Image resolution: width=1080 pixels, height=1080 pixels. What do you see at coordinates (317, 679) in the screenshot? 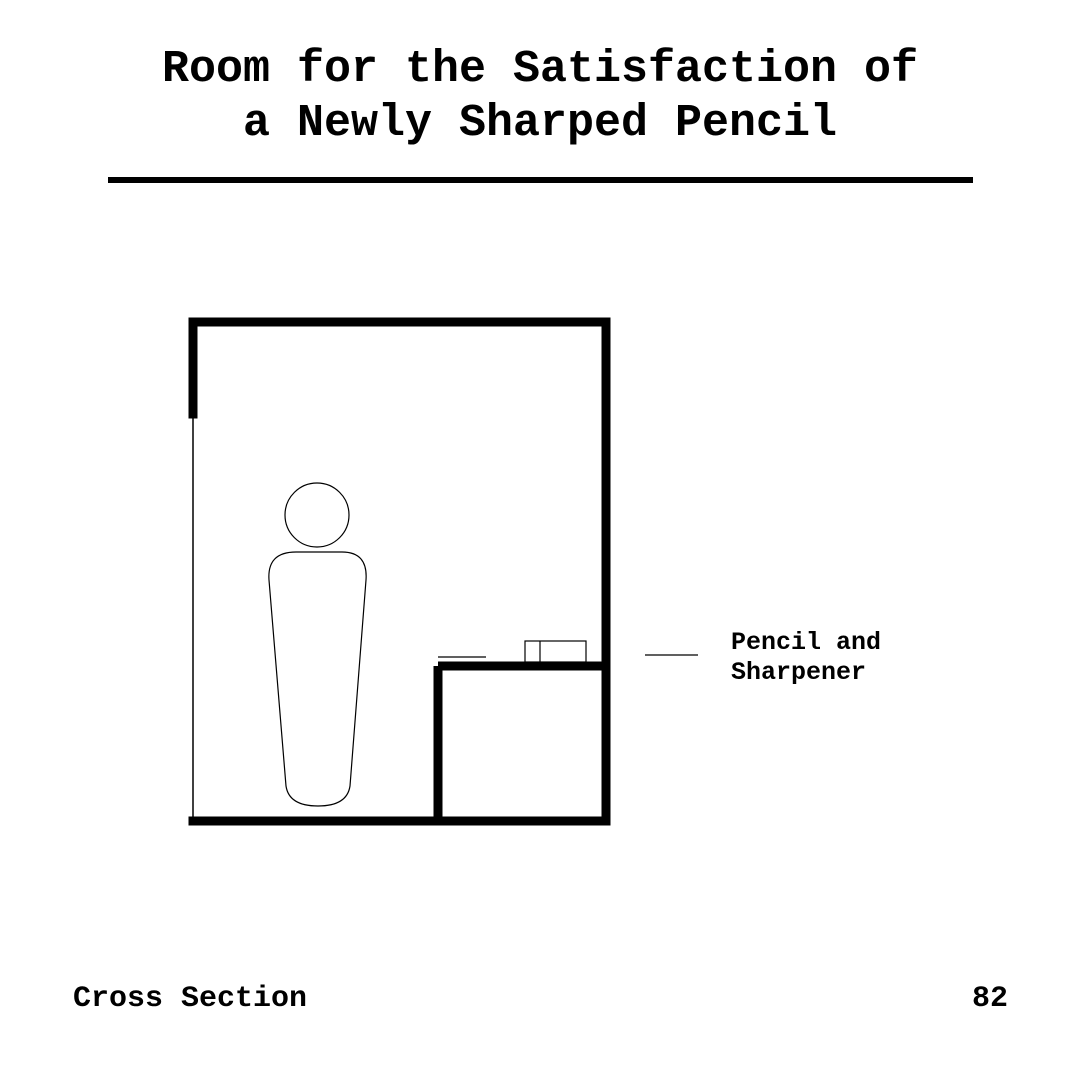
I see `figure-body` at bounding box center [317, 679].